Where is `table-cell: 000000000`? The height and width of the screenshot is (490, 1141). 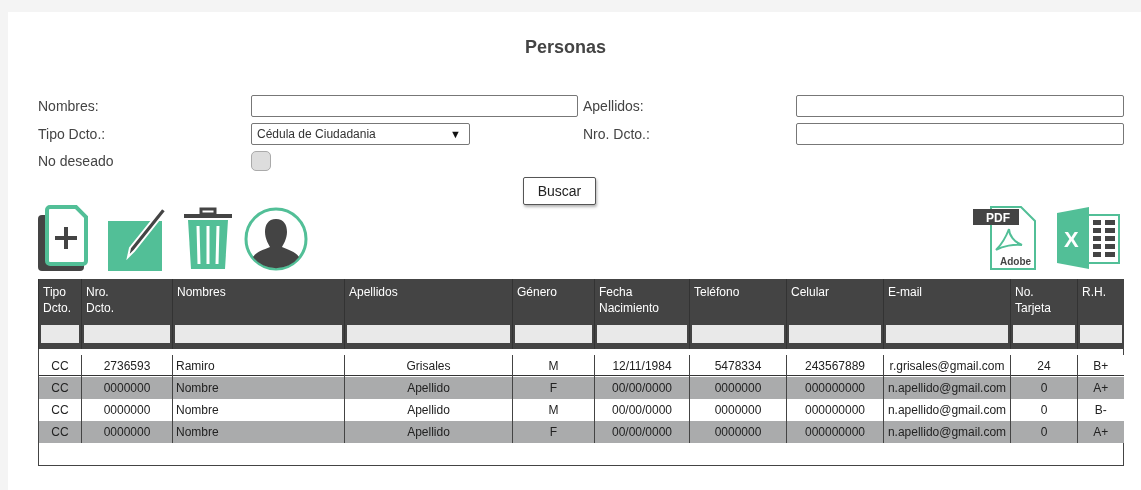
table-cell: 000000000 is located at coordinates (835, 432).